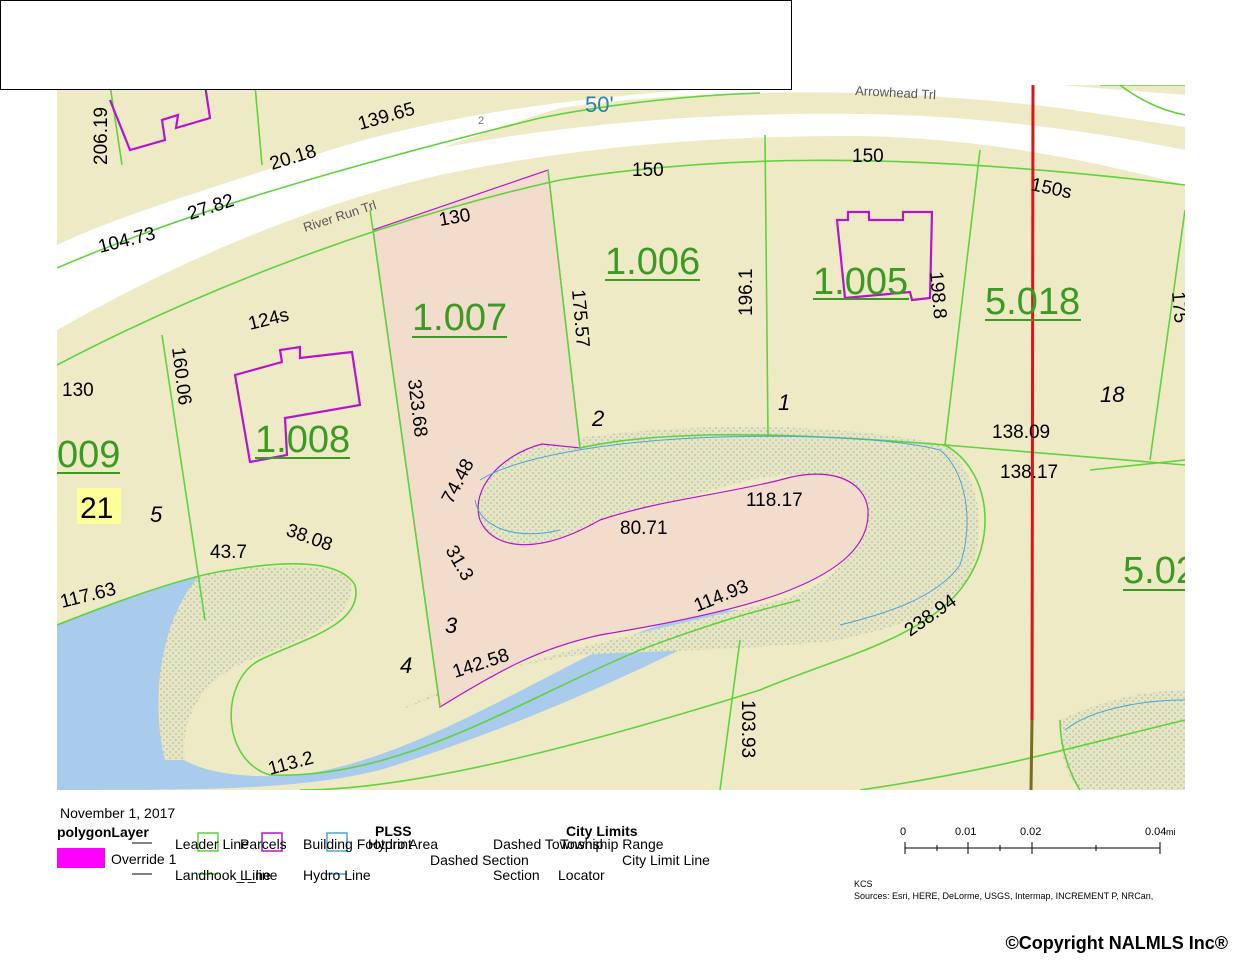  I want to click on township-line-lower, so click(1031, 754).